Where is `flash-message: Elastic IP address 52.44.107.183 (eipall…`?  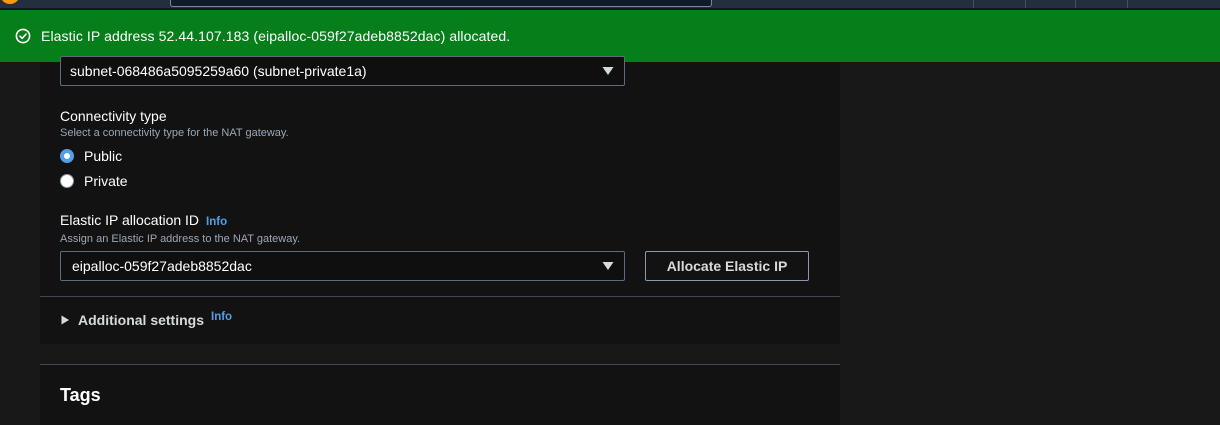 flash-message: Elastic IP address 52.44.107.183 (eipall… is located at coordinates (276, 36).